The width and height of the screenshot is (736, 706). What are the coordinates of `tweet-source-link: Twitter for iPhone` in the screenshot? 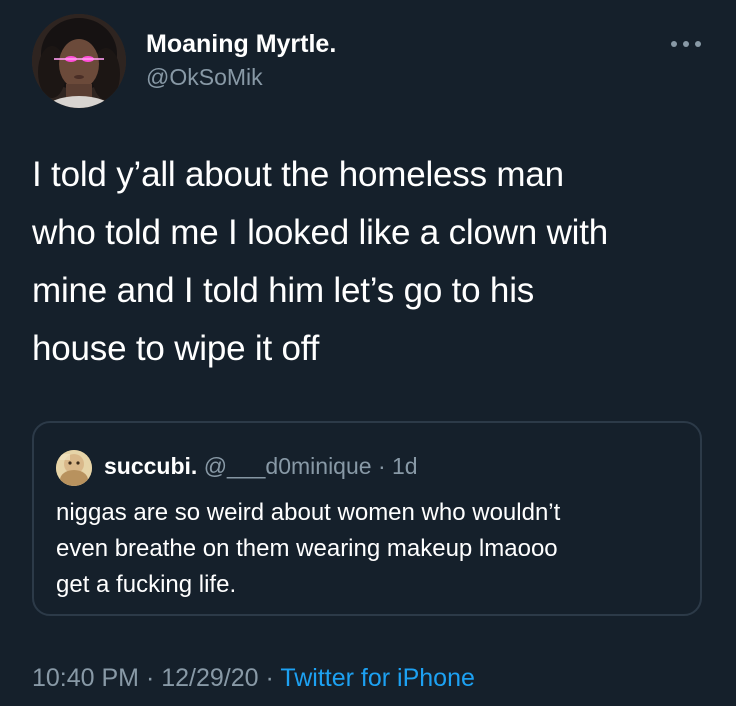 It's located at (377, 678).